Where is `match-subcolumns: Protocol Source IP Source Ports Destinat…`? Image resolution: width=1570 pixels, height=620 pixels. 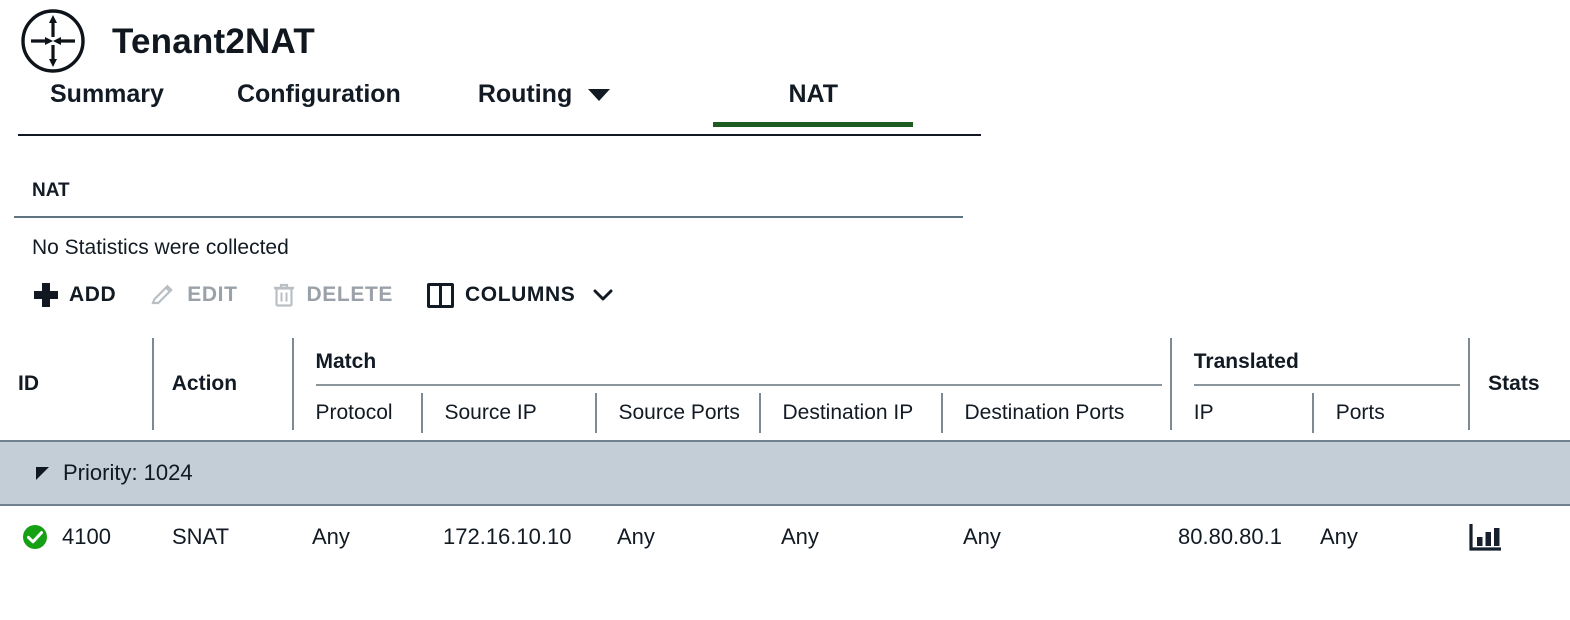 match-subcolumns: Protocol Source IP Source Ports Destinat… is located at coordinates (732, 413).